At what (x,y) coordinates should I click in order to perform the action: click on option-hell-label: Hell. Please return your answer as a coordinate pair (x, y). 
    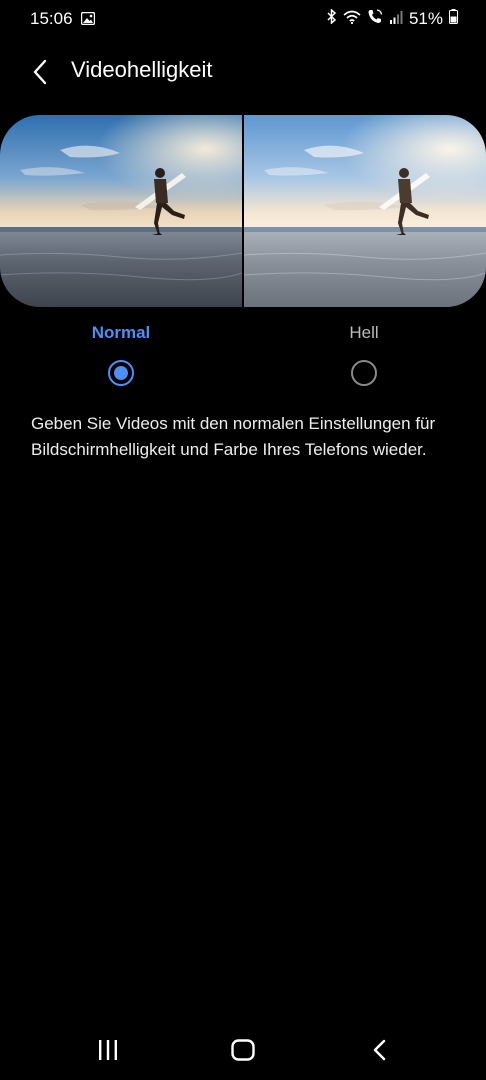
    Looking at the image, I should click on (364, 333).